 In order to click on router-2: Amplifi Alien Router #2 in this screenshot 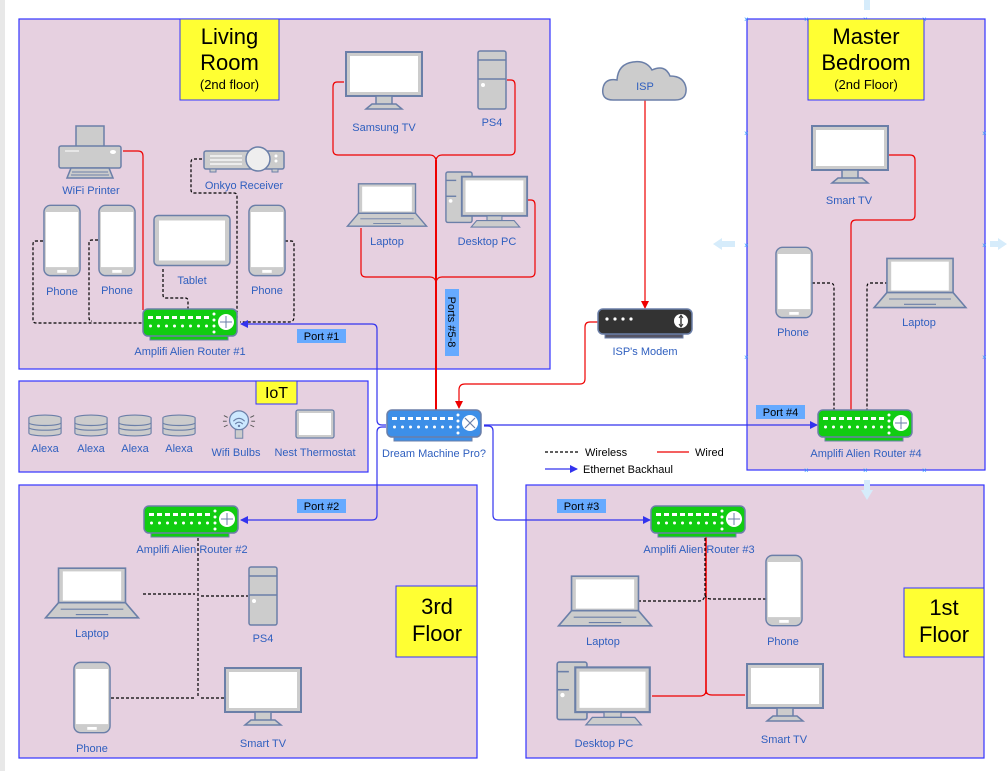, I will do `click(192, 530)`.